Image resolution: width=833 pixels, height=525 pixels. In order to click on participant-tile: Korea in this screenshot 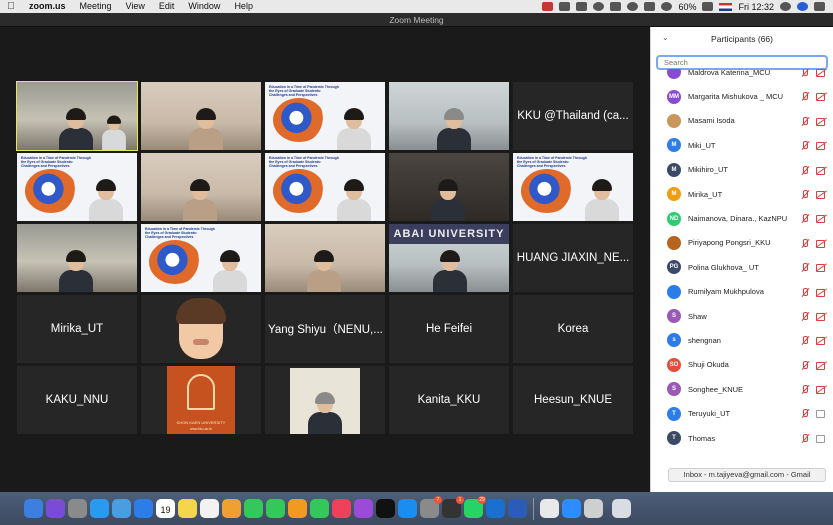, I will do `click(573, 329)`.